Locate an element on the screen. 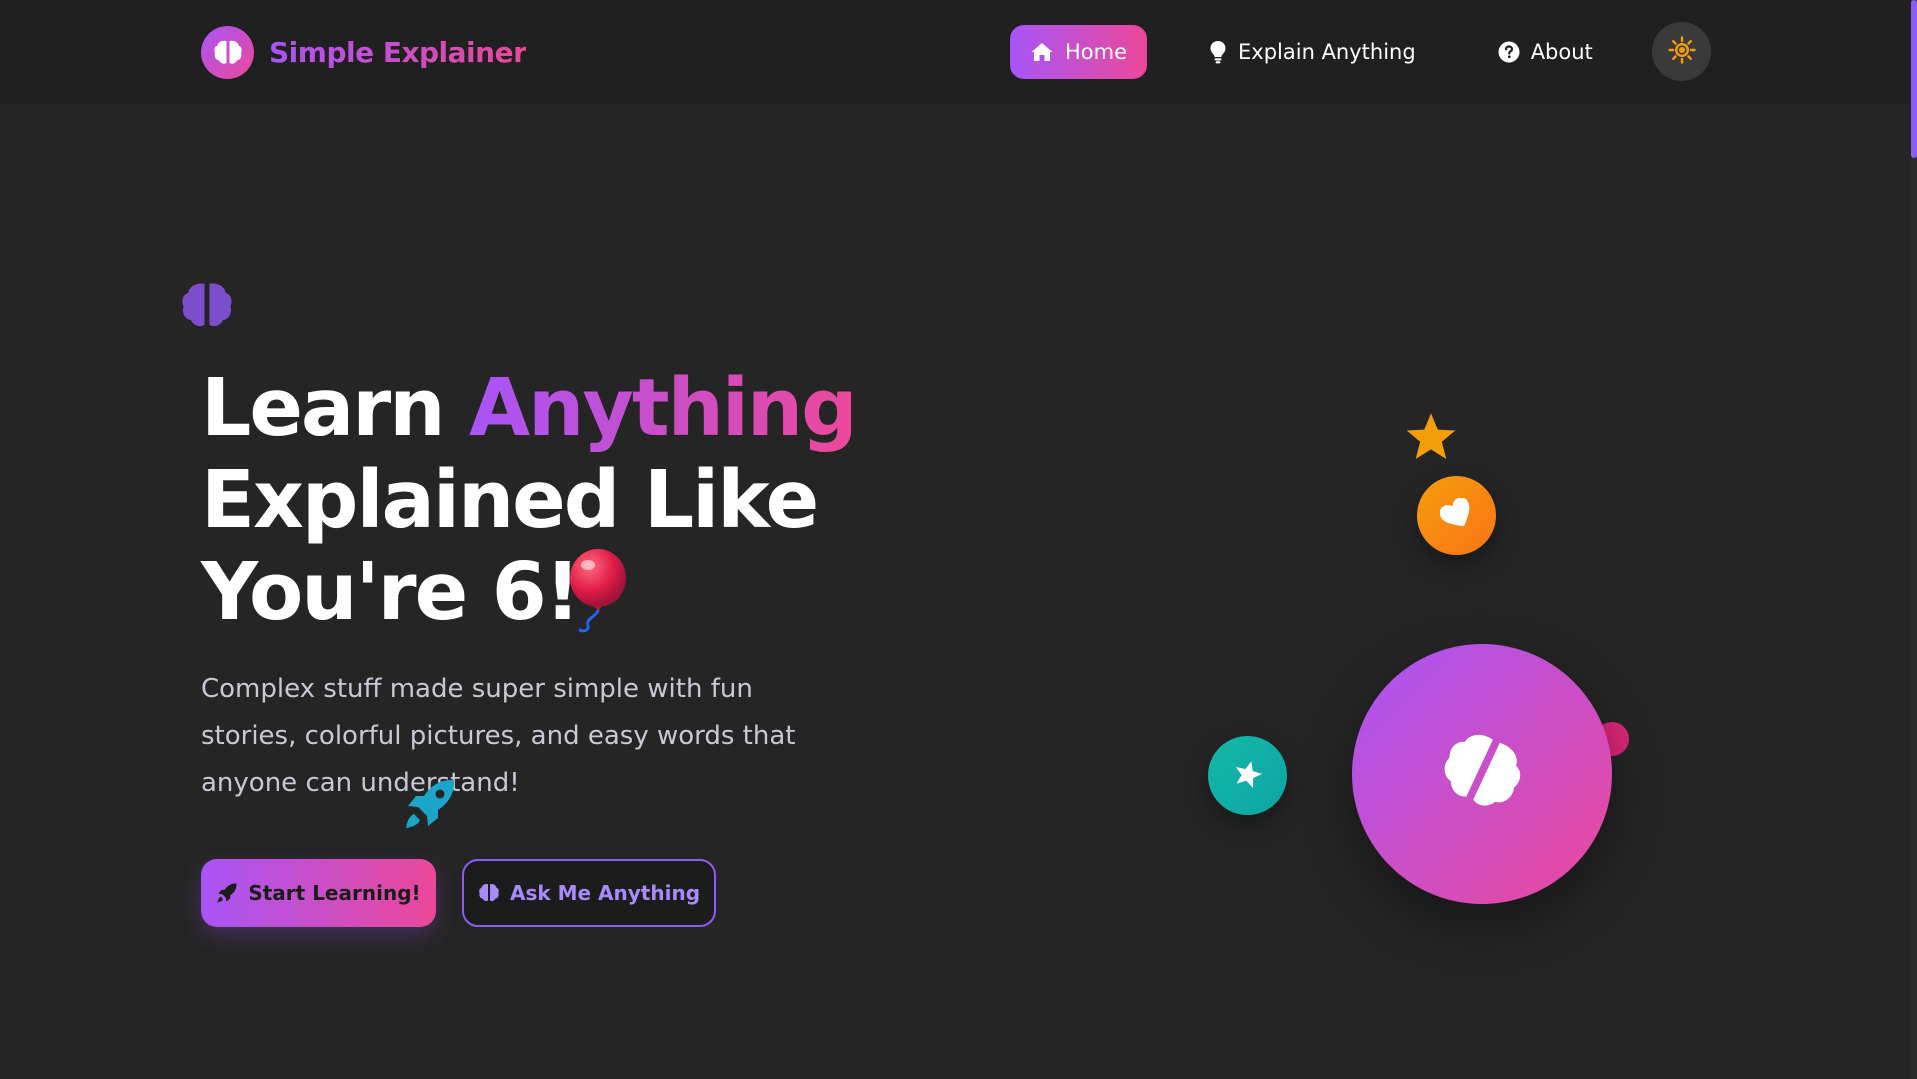 This screenshot has height=1079, width=1917. nav-item-about: About is located at coordinates (1545, 52).